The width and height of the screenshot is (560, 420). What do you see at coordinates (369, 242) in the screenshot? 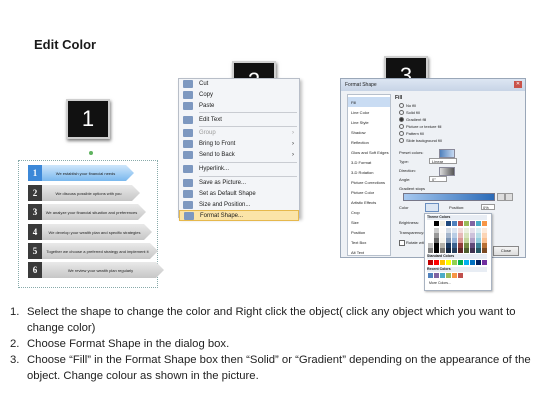
I see `nav-item: Text Box` at bounding box center [369, 242].